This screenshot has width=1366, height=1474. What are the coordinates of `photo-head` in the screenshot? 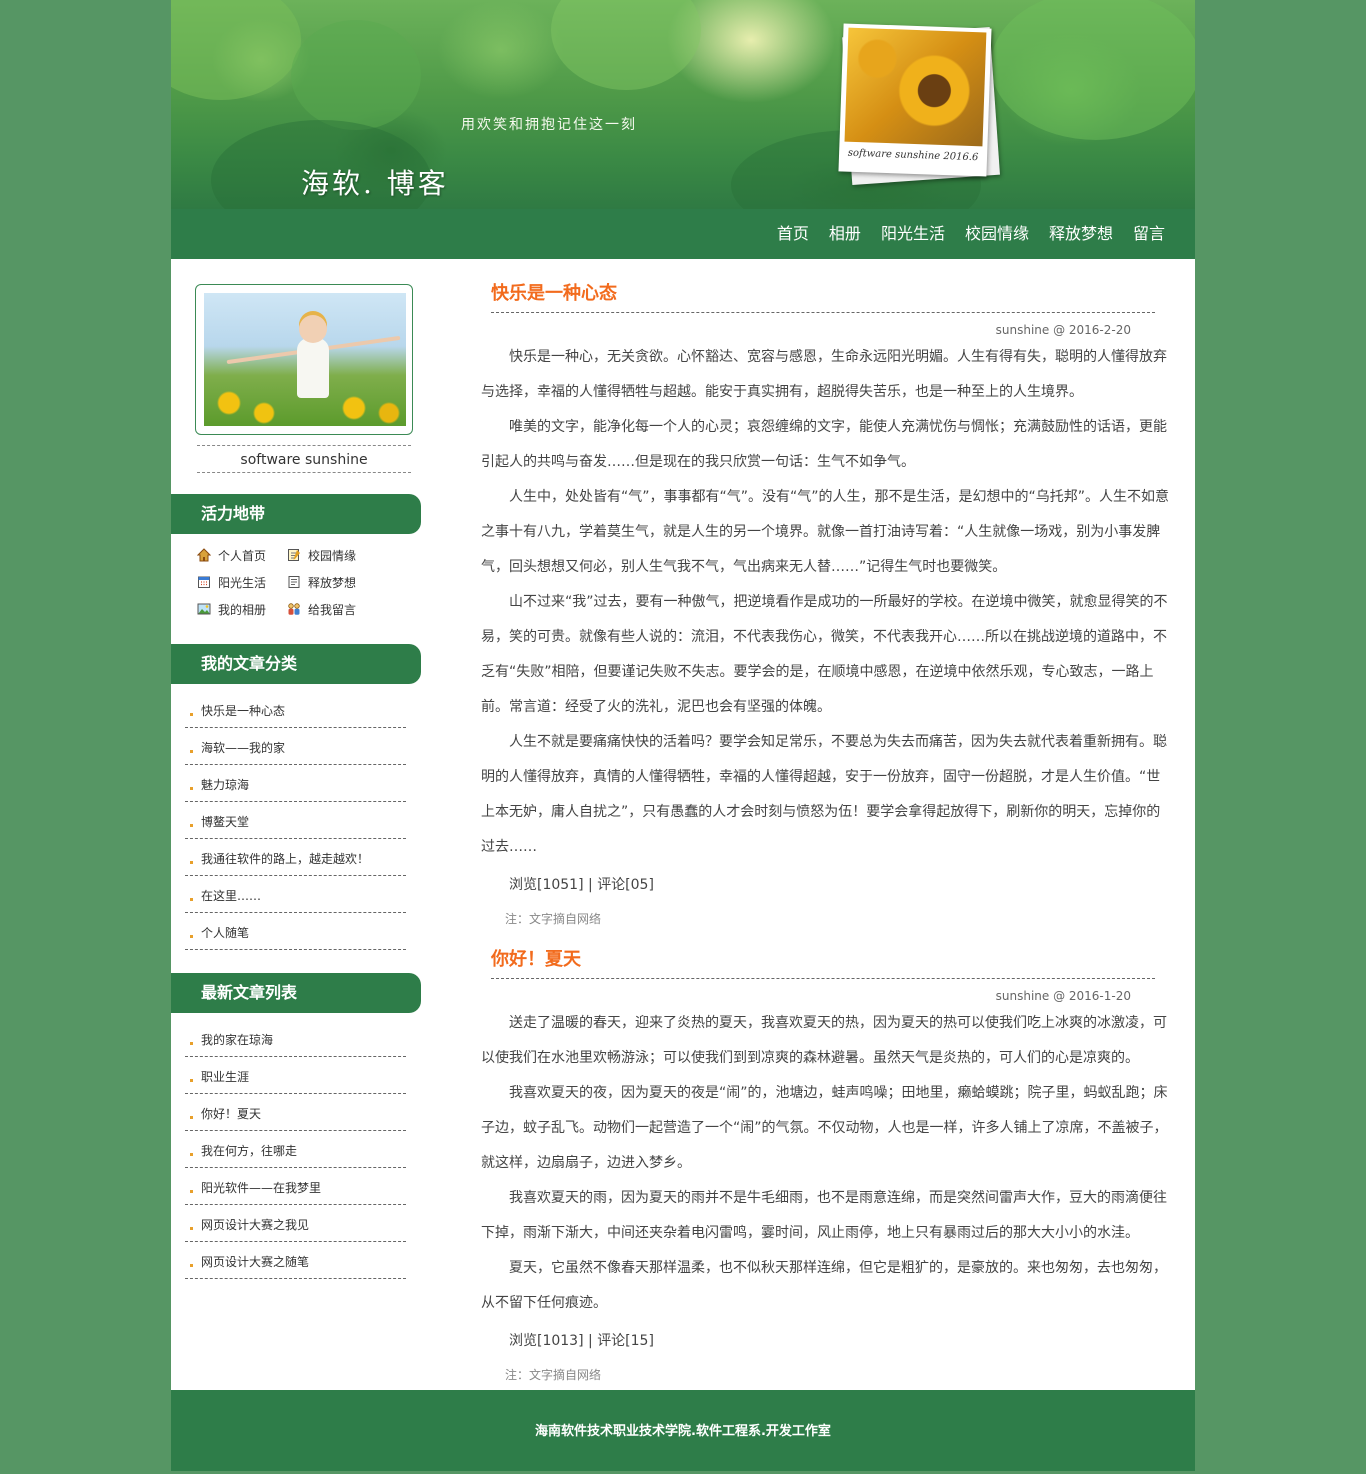 It's located at (313, 329).